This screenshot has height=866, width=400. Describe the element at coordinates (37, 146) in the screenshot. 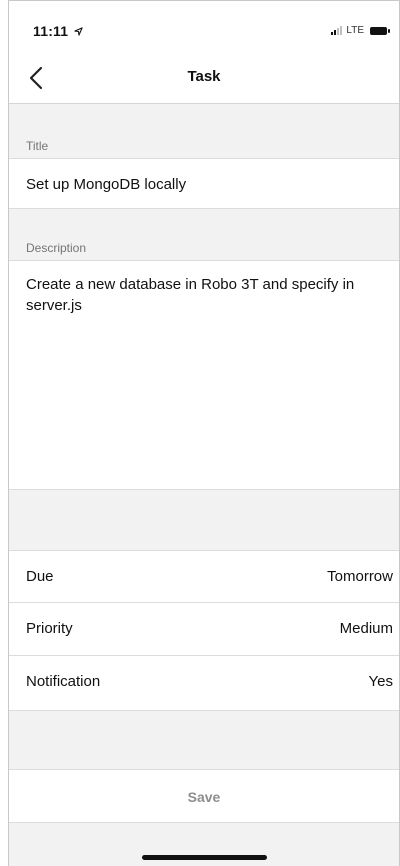

I see `title-section-label: Title` at that location.